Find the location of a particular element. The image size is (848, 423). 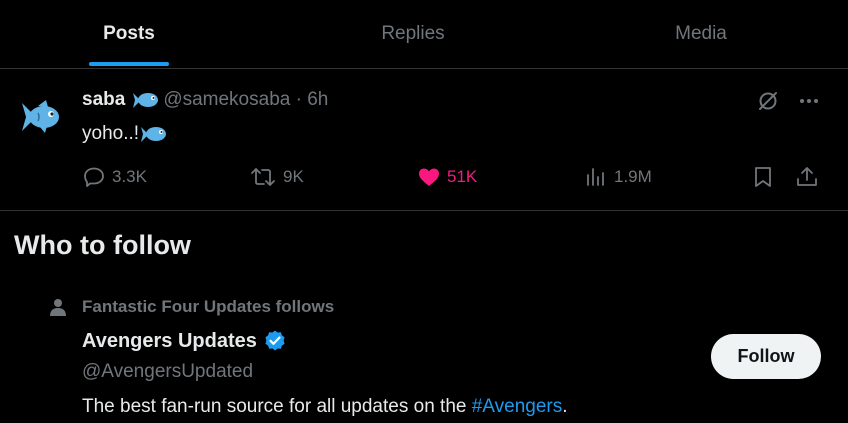

share-button is located at coordinates (807, 177).